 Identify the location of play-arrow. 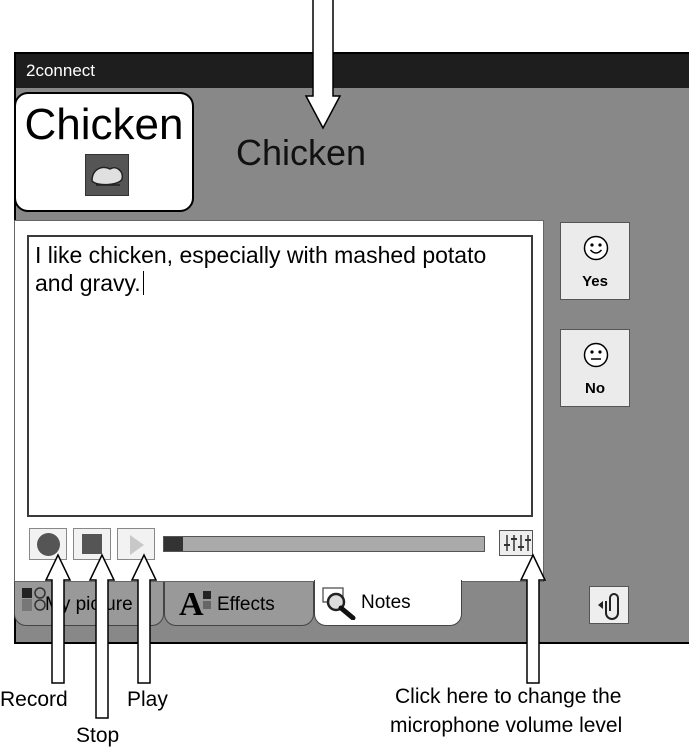
(144, 618).